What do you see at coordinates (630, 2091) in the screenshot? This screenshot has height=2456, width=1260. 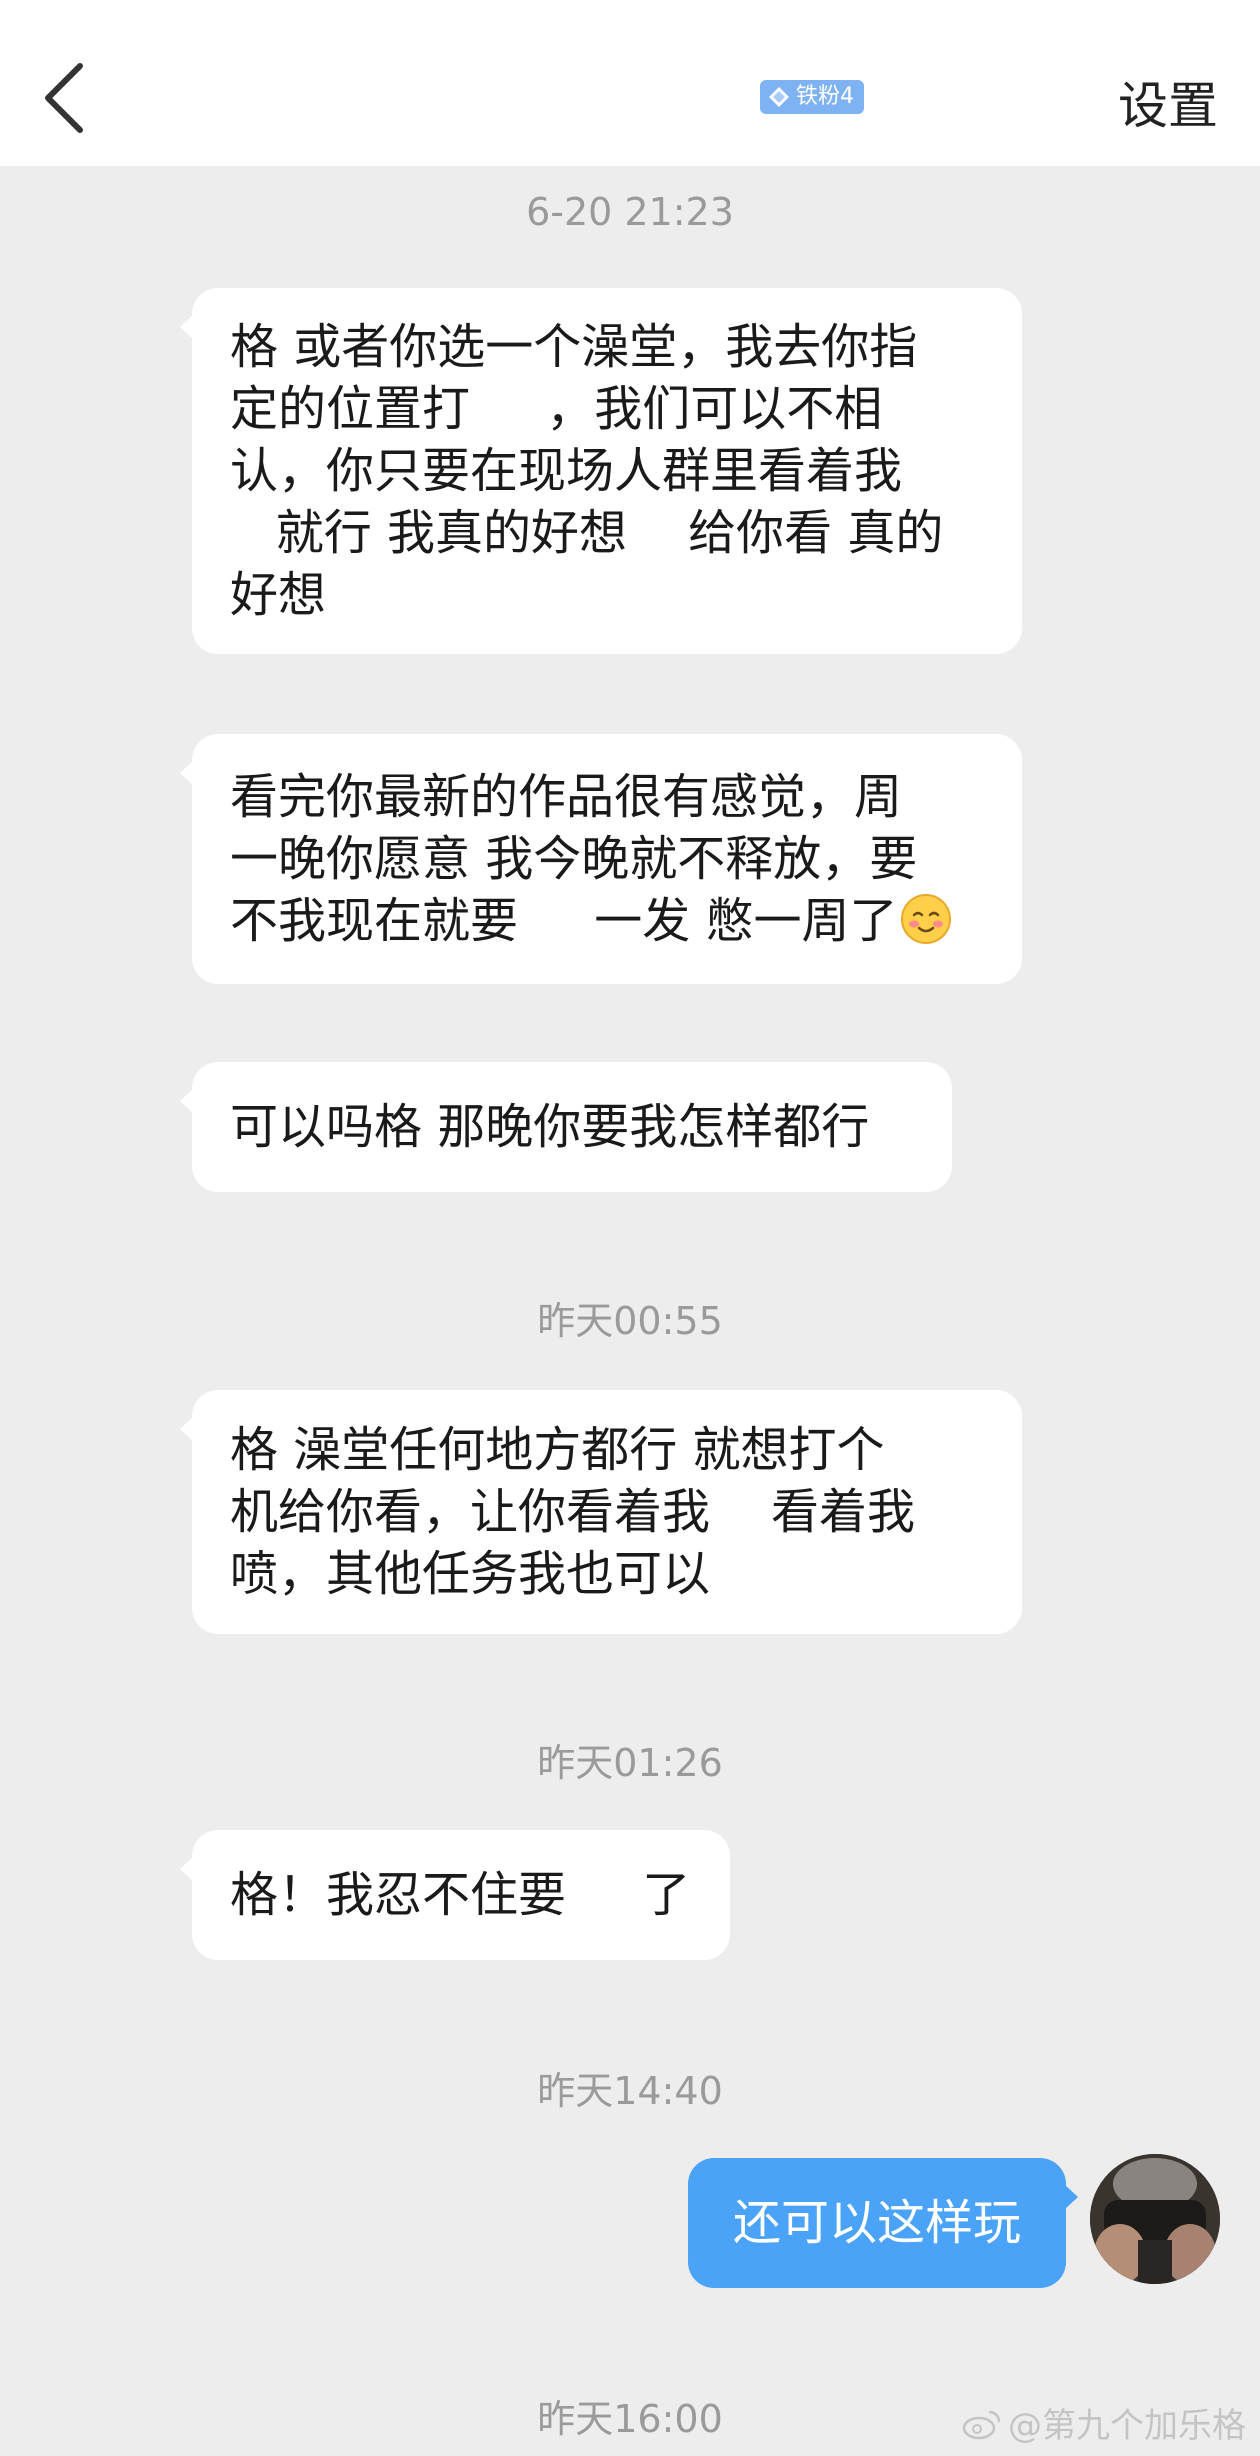 I see `timestamp: 昨天14:40` at bounding box center [630, 2091].